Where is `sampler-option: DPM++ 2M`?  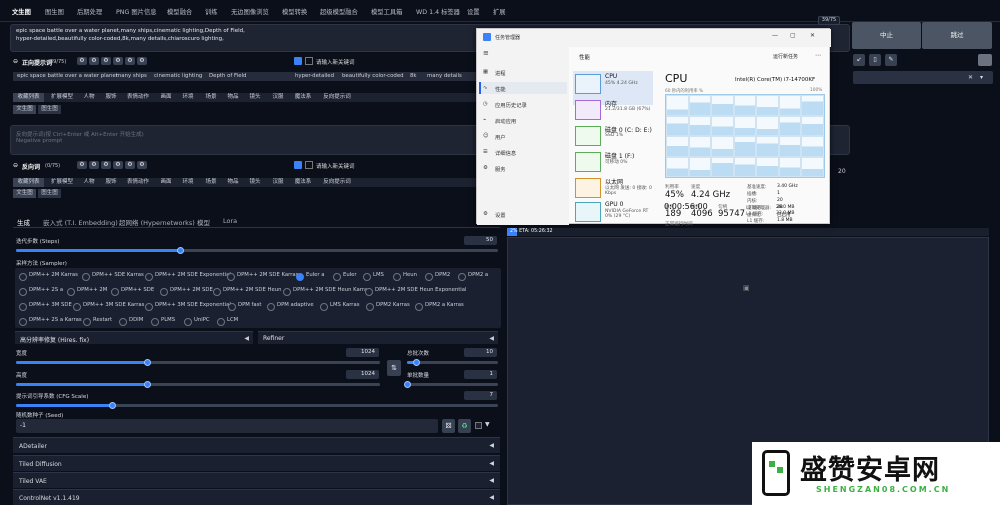 sampler-option: DPM++ 2M is located at coordinates (86, 290).